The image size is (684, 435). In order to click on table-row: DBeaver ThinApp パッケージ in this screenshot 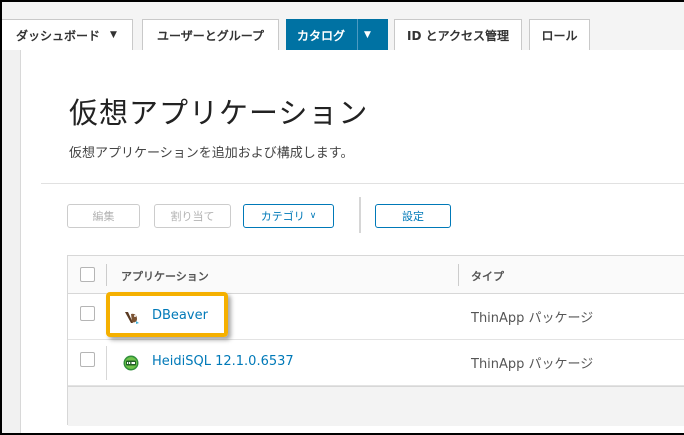, I will do `click(376, 317)`.